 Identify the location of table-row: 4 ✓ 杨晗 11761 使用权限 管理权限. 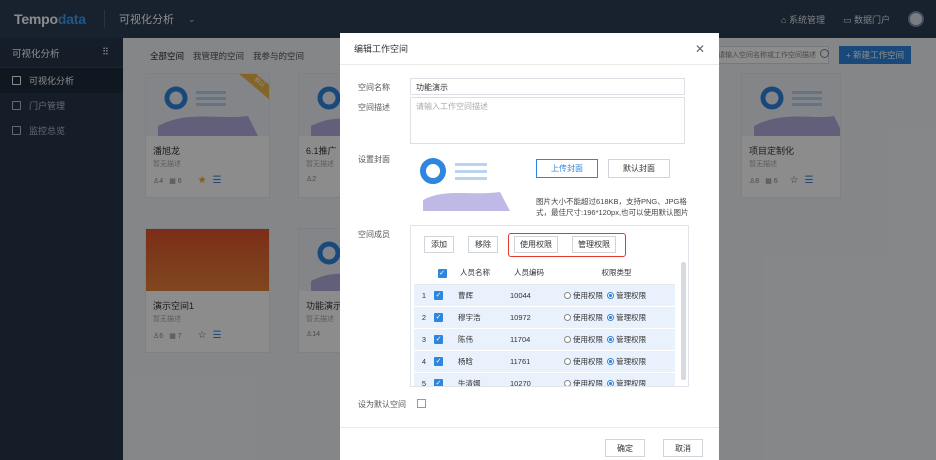
(544, 361).